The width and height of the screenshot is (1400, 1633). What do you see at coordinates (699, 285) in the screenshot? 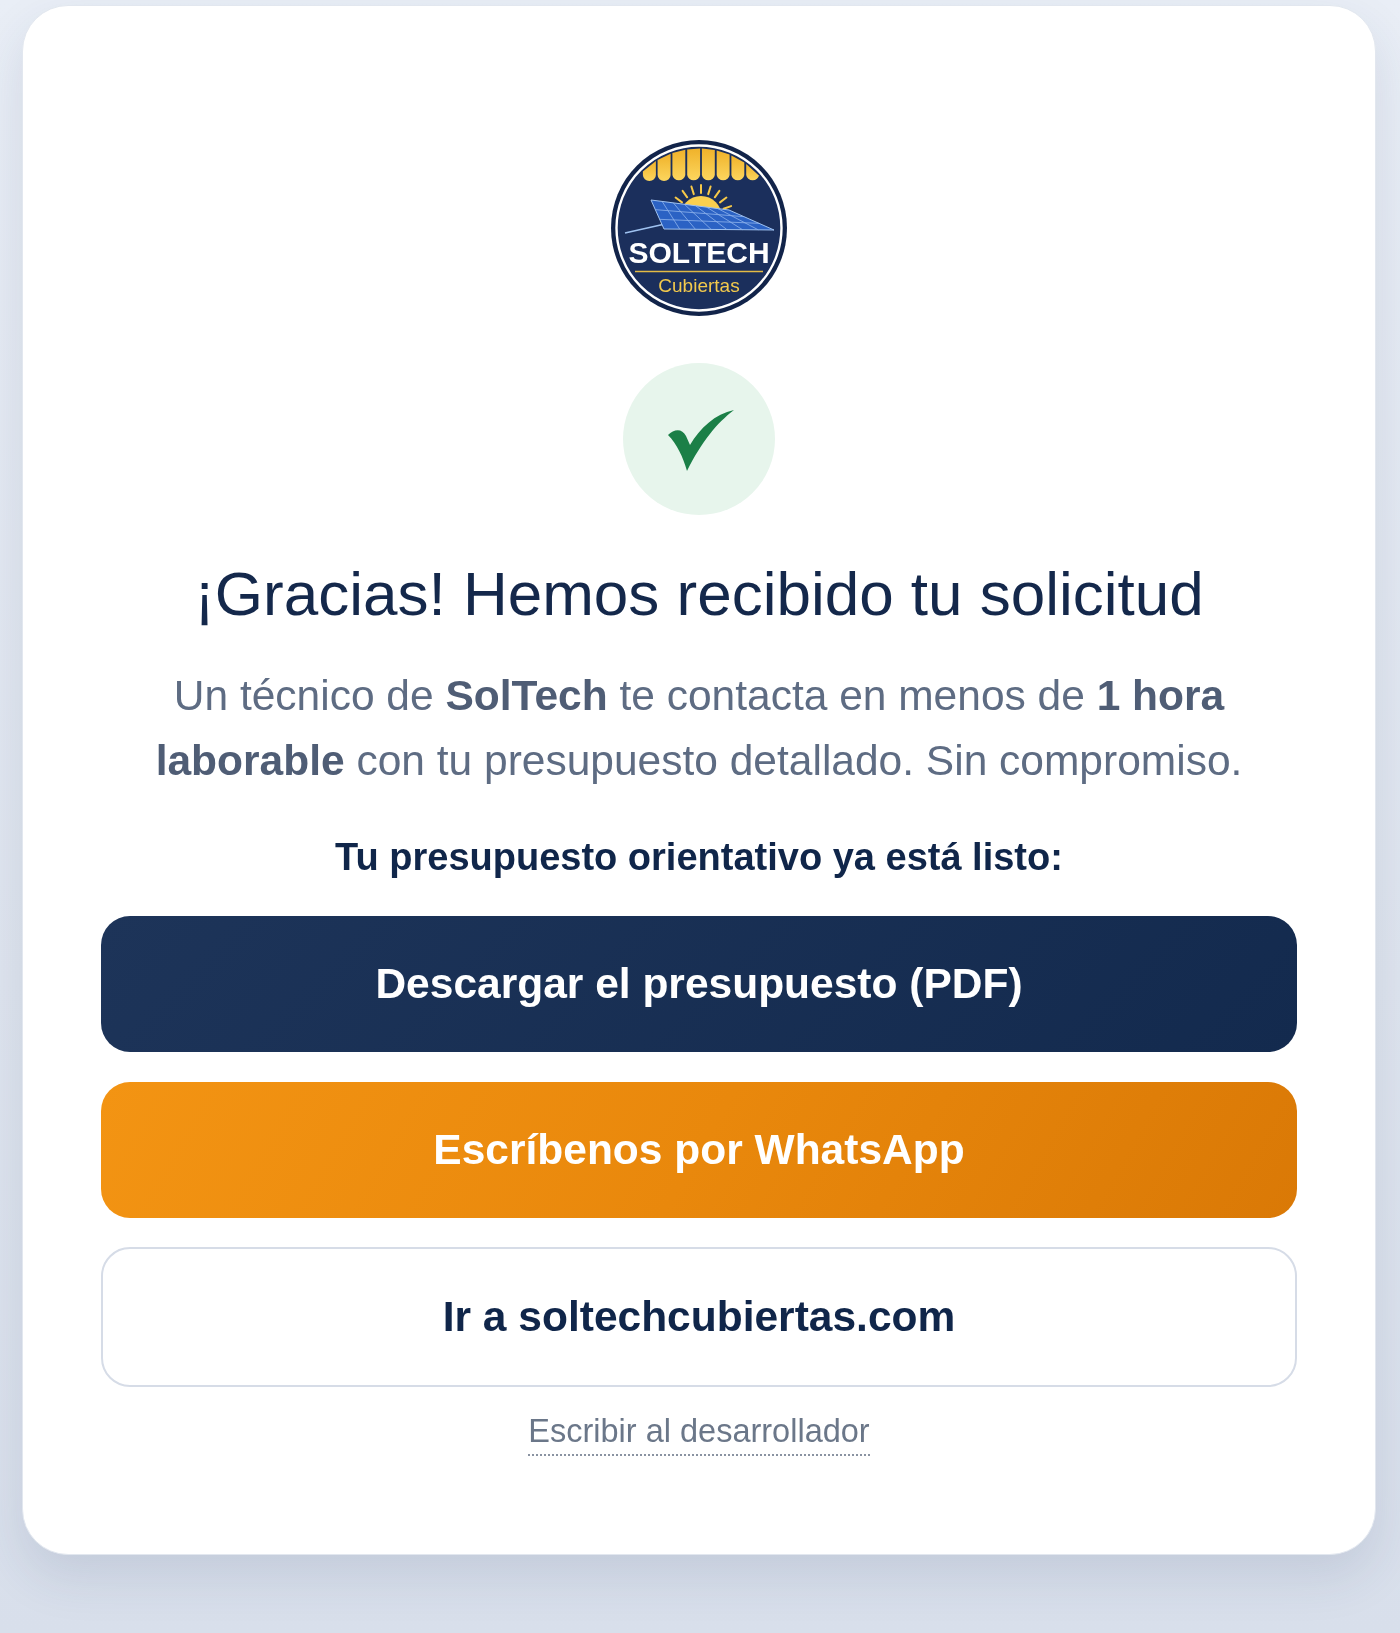
I see `logo-tagline: Cubiertas` at bounding box center [699, 285].